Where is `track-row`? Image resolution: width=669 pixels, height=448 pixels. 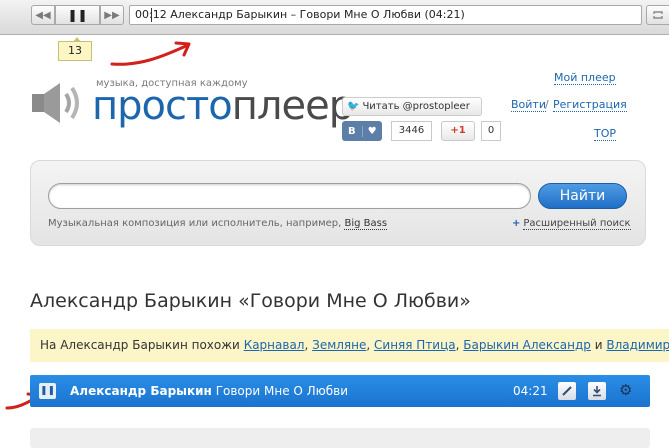 track-row is located at coordinates (340, 438).